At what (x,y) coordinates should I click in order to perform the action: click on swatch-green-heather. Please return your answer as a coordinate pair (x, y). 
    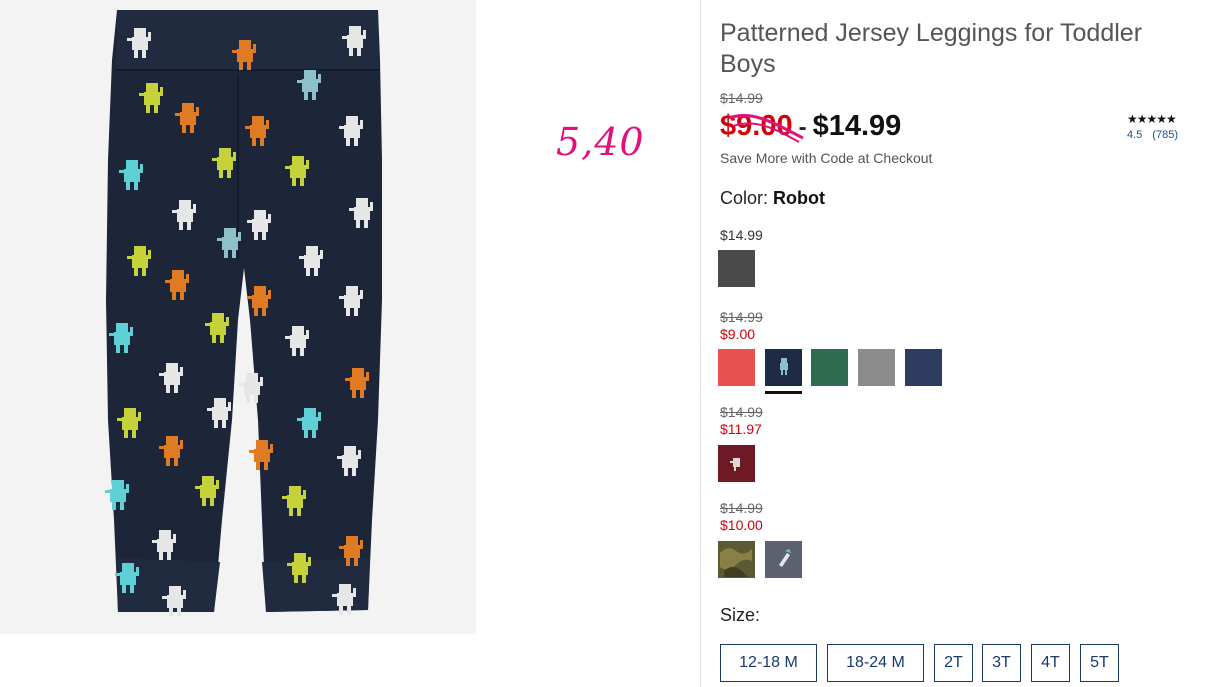
    Looking at the image, I should click on (829, 367).